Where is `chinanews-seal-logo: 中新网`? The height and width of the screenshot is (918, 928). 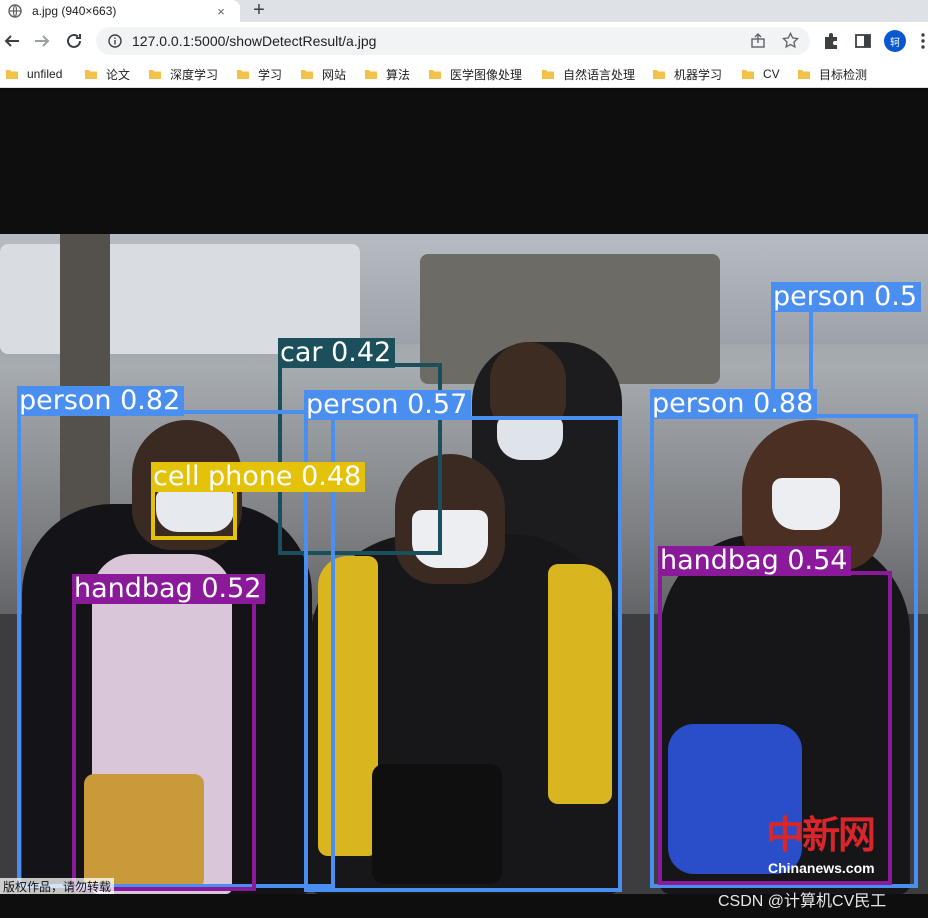 chinanews-seal-logo: 中新网 is located at coordinates (821, 834).